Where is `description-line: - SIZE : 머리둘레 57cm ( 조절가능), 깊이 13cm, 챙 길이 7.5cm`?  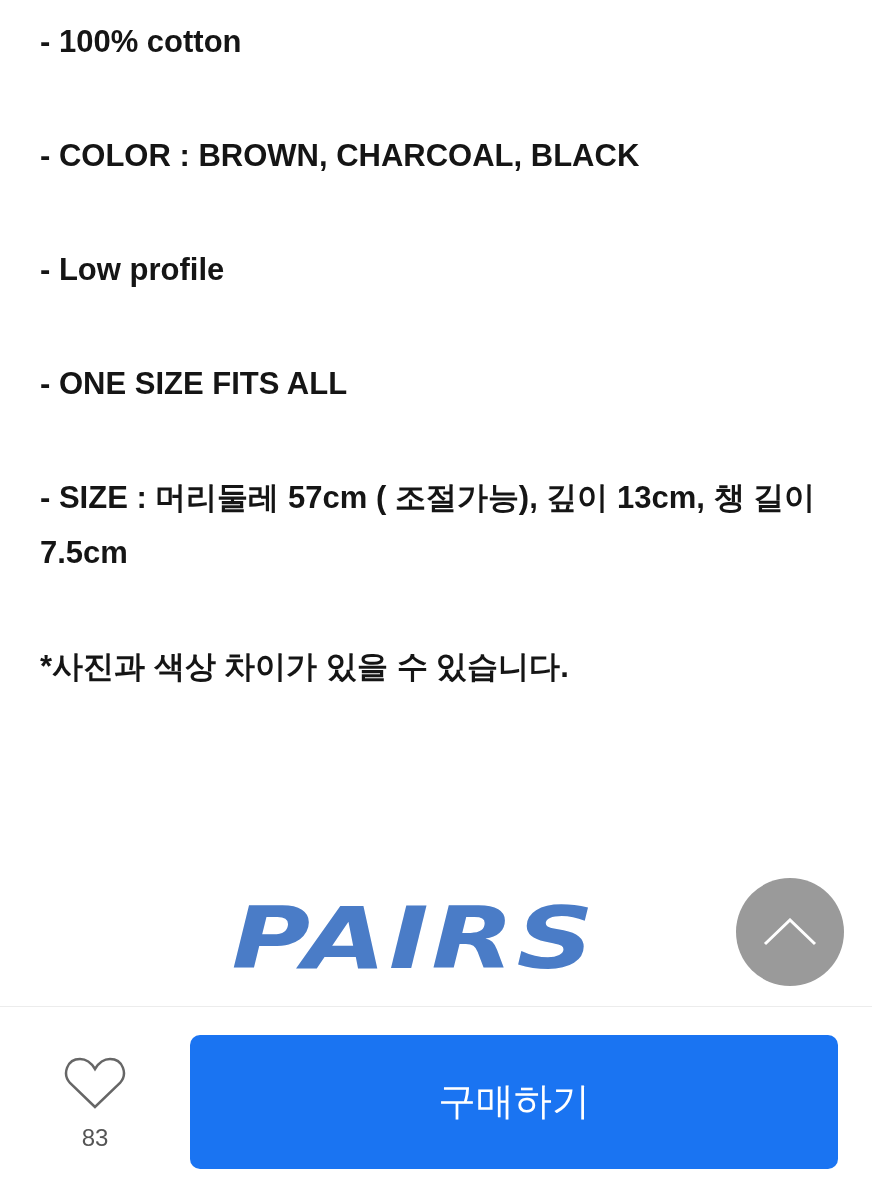
description-line: - SIZE : 머리둘레 57cm ( 조절가능), 깊이 13cm, 챙 길이 7.5cm is located at coordinates (428, 525).